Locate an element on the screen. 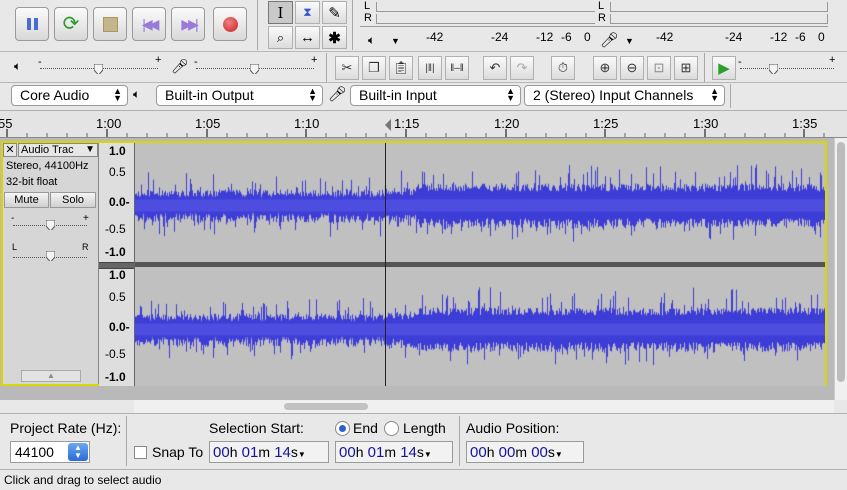 The height and width of the screenshot is (490, 847). microphone-icon: 🎤︎ is located at coordinates (338, 94).